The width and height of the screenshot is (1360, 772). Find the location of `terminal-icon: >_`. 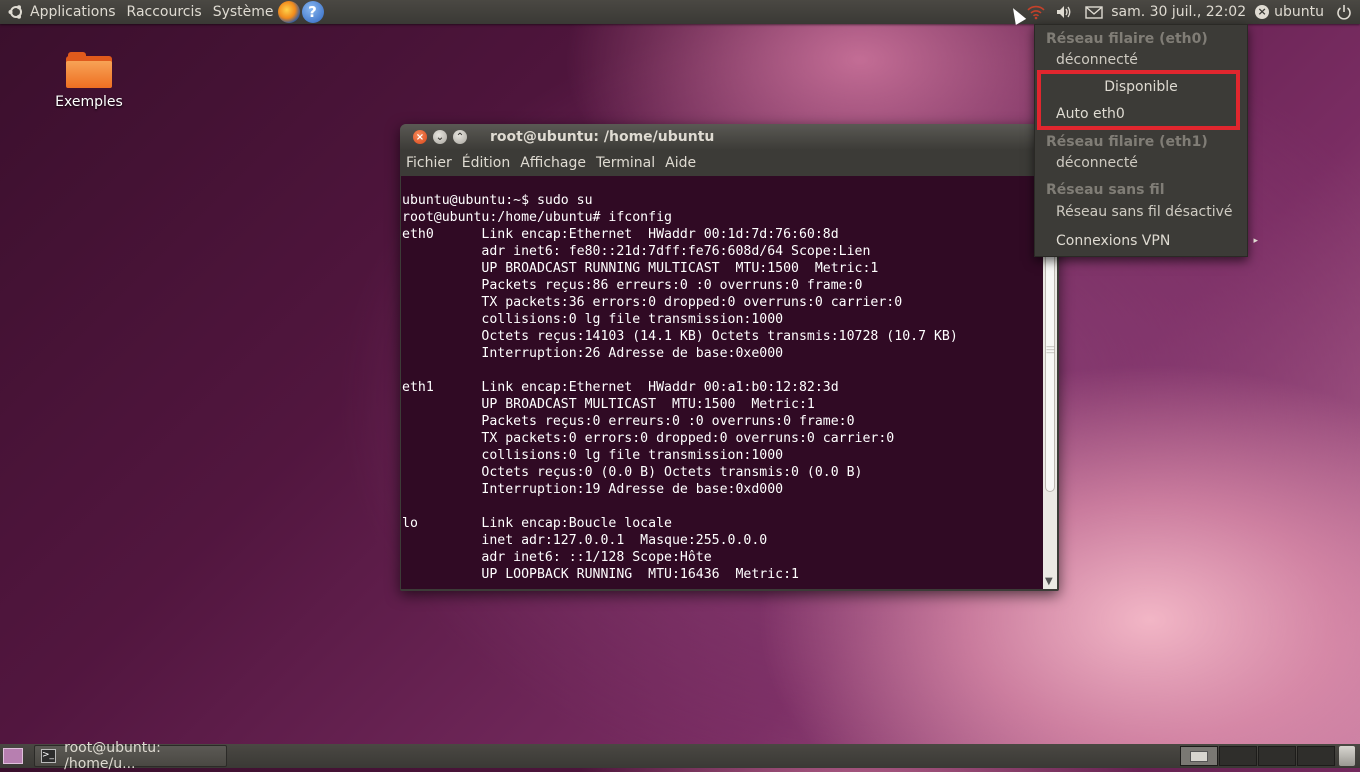

terminal-icon: >_ is located at coordinates (49, 756).